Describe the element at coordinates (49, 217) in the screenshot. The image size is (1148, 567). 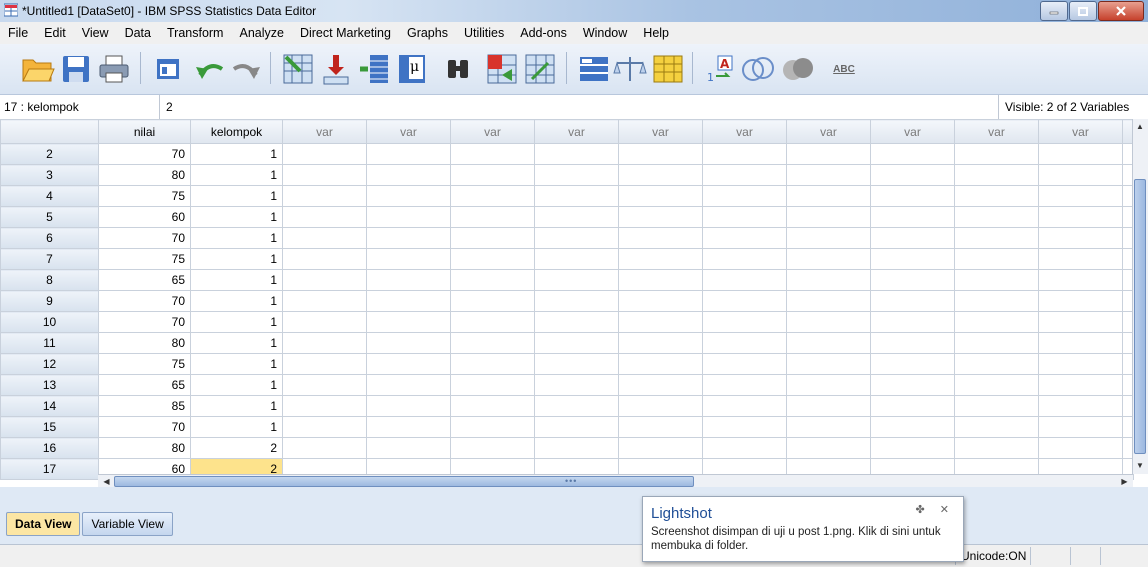
I see `row-header: 5` at that location.